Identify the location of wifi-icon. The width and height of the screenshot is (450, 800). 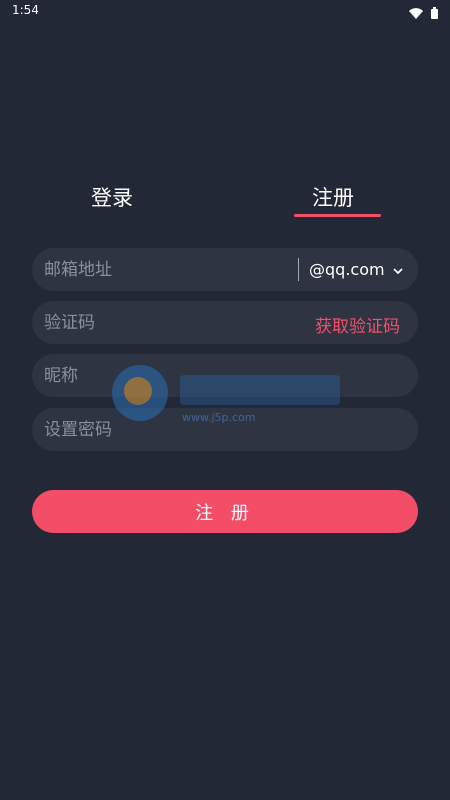
(416, 13).